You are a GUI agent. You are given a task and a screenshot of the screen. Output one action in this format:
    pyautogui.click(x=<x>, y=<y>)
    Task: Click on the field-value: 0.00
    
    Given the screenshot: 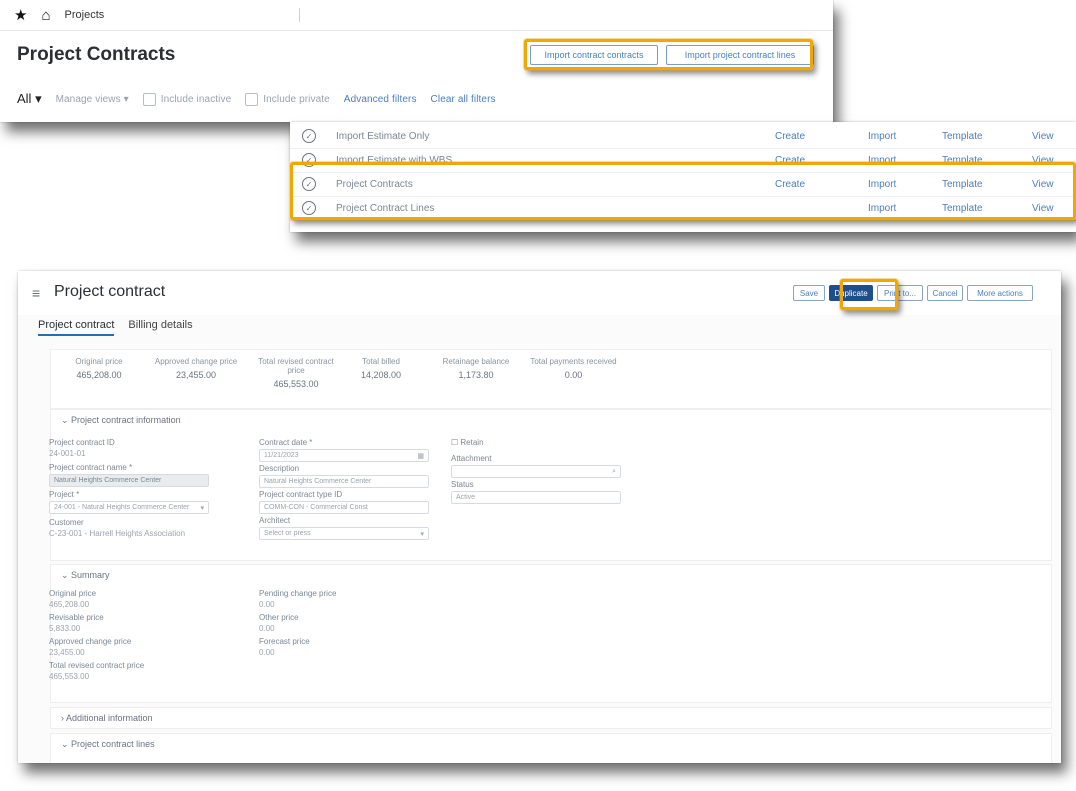 What is the action you would take?
    pyautogui.click(x=267, y=628)
    